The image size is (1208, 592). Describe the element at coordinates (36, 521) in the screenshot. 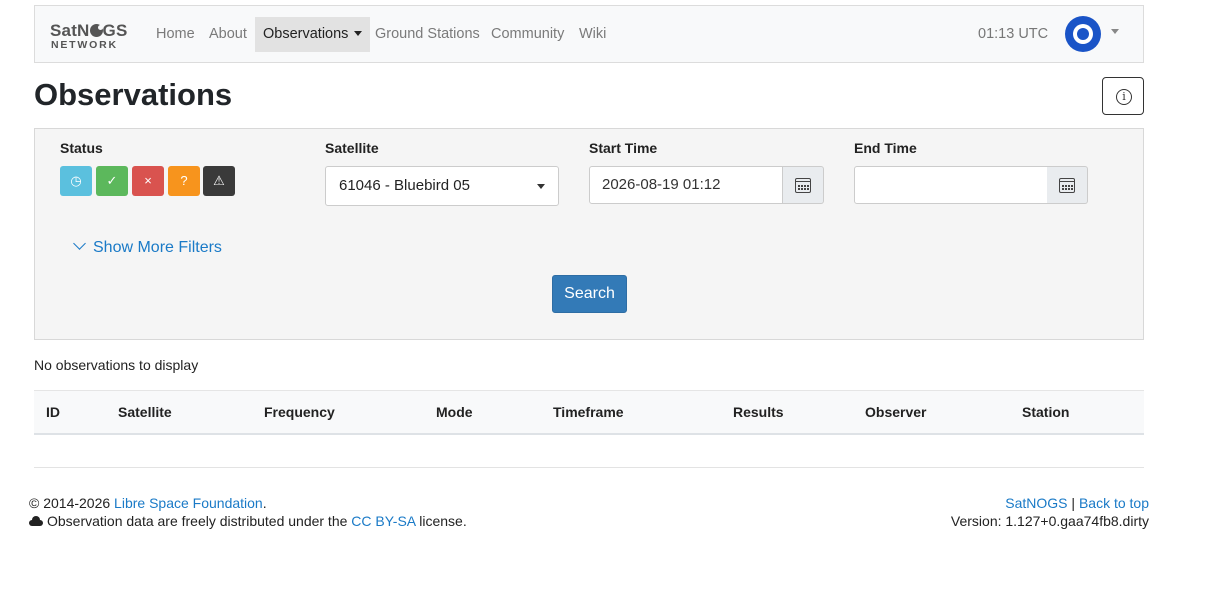

I see `cloud-icon` at that location.